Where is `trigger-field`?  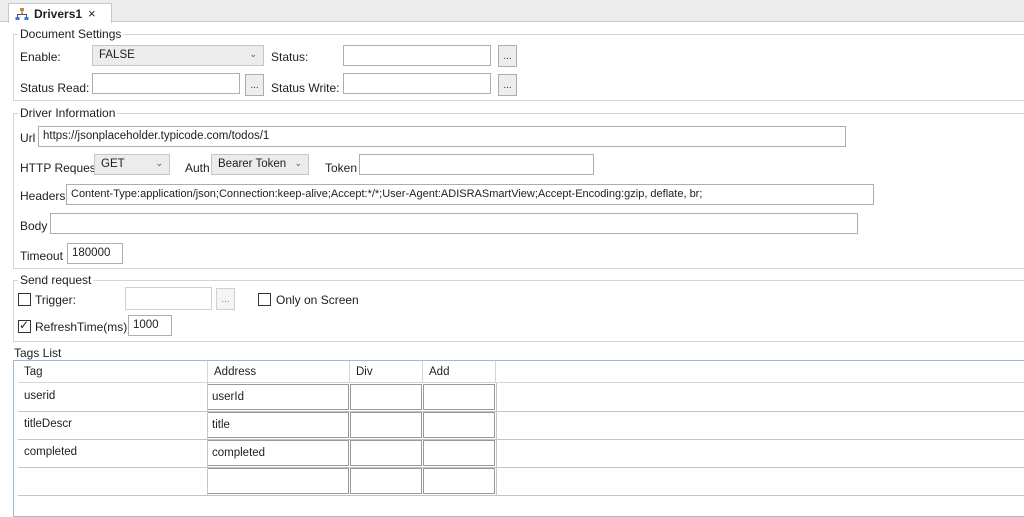
trigger-field is located at coordinates (168, 298).